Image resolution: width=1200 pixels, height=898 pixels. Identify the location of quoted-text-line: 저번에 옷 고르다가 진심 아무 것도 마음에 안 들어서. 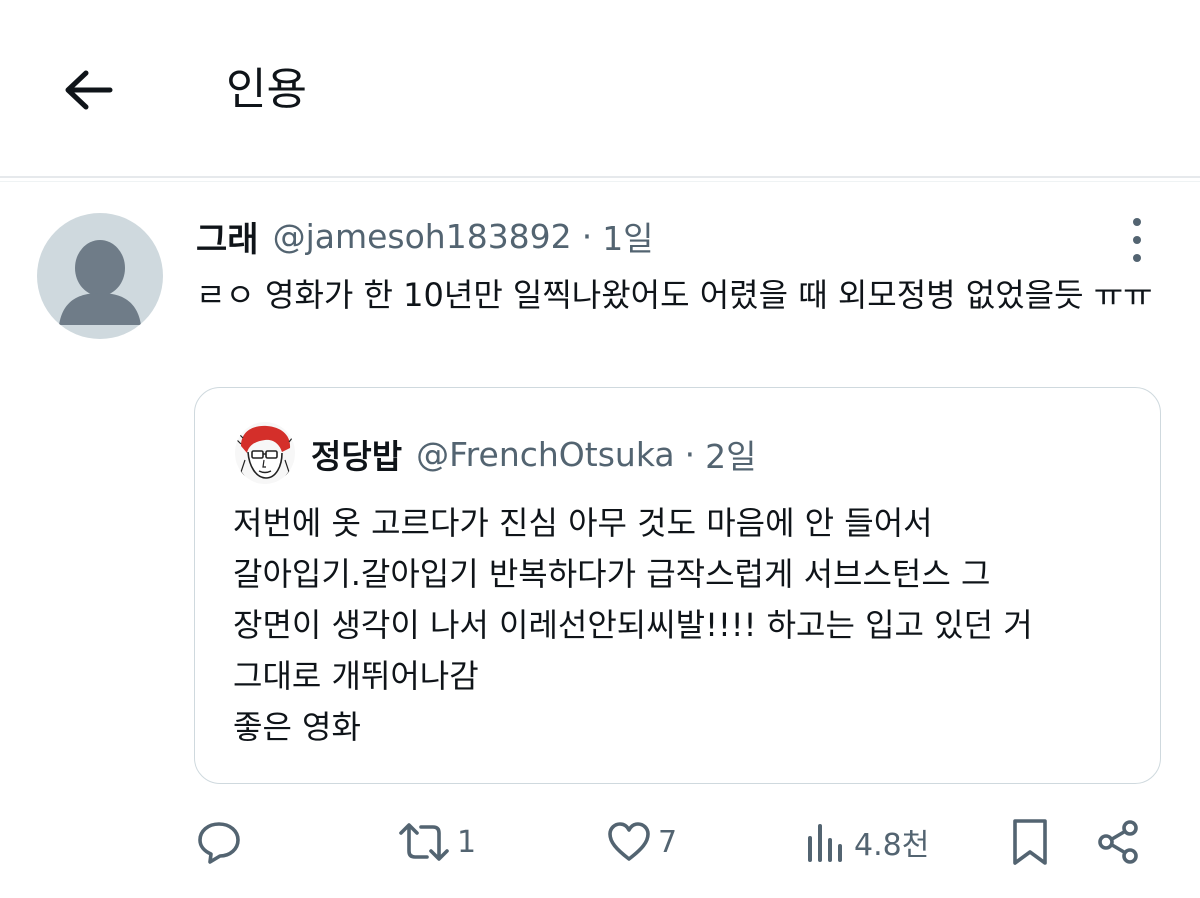
(583, 523).